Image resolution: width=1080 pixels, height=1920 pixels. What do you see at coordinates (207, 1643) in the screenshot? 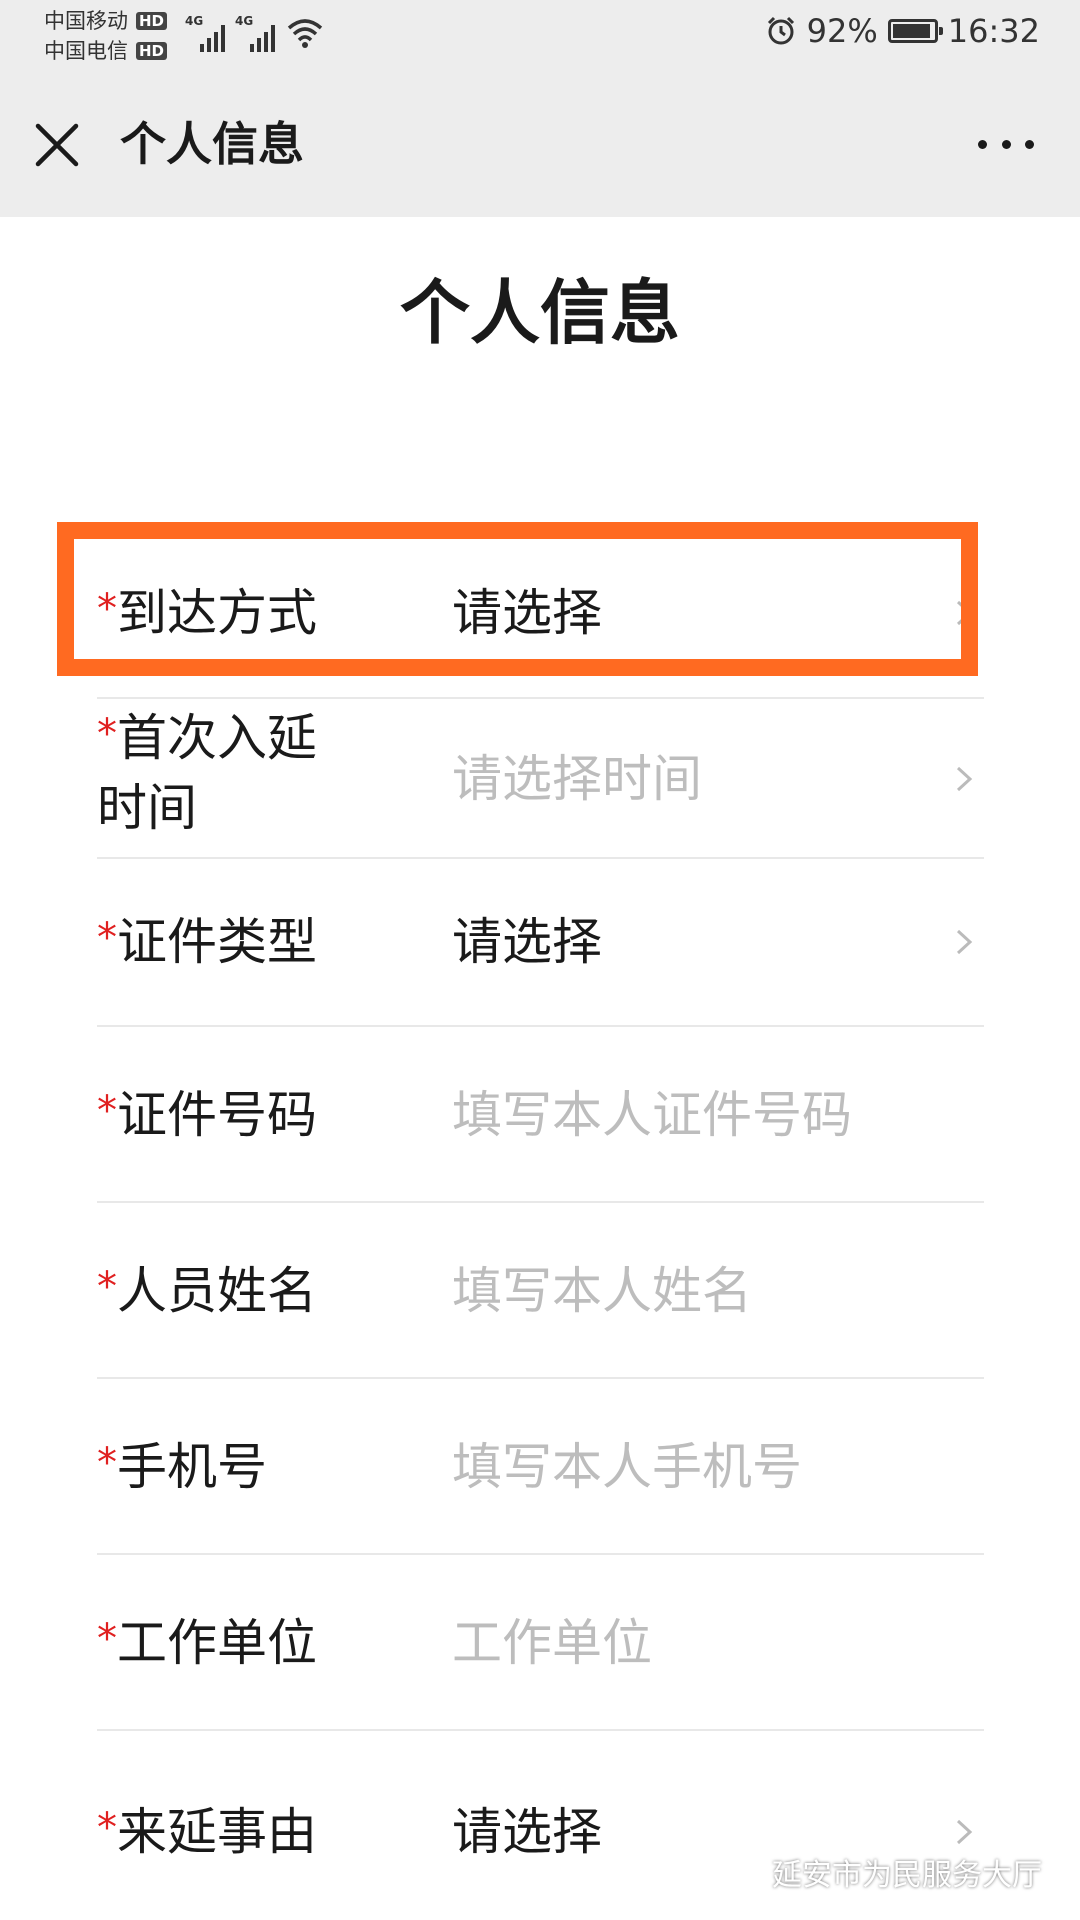
I see `workplace-label: *工作单位` at bounding box center [207, 1643].